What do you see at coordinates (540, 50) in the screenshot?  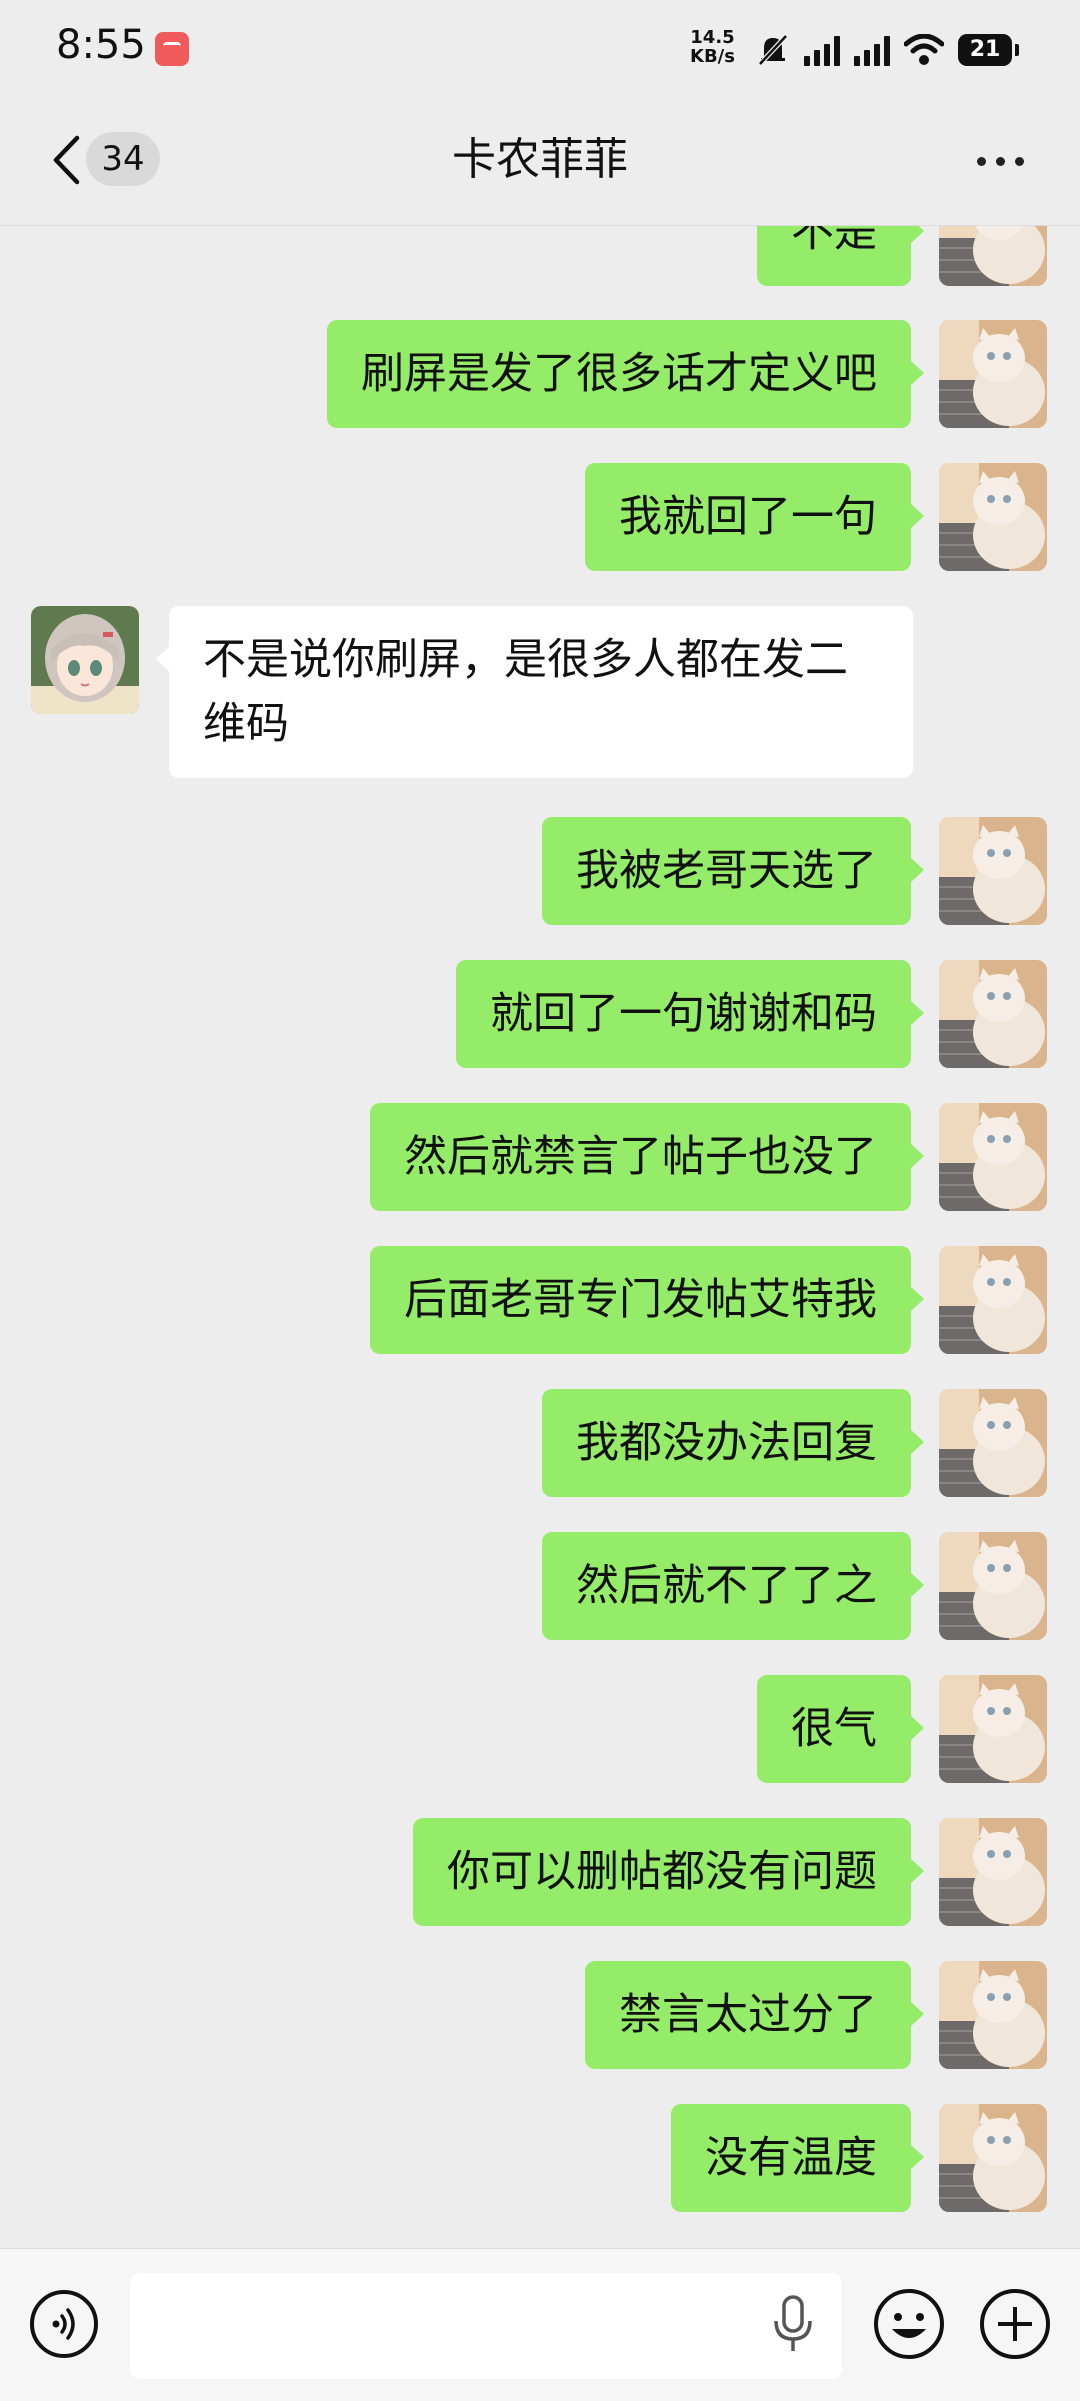 I see `status-bar: 8:55 14.5 KB/s 21` at bounding box center [540, 50].